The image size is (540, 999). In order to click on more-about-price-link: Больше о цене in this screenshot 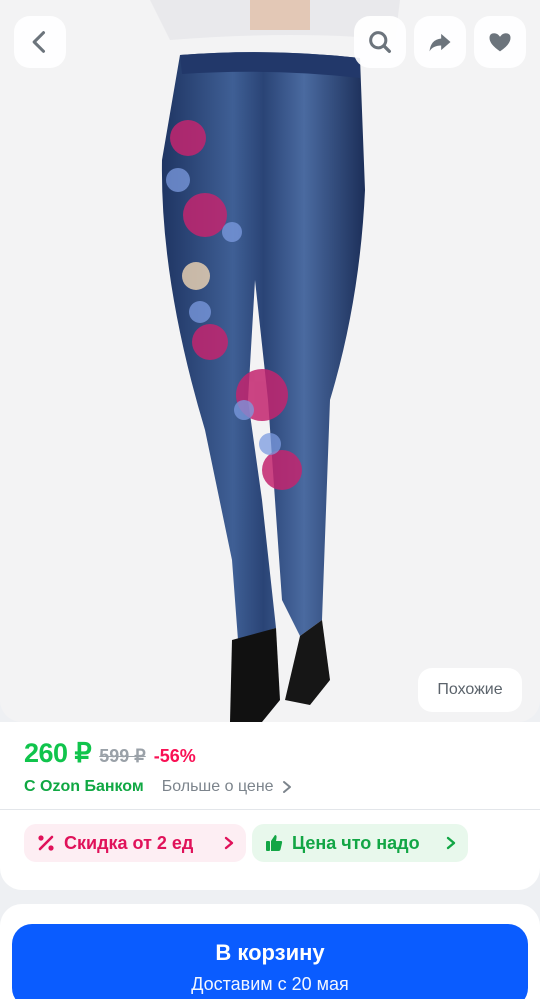, I will do `click(218, 787)`.